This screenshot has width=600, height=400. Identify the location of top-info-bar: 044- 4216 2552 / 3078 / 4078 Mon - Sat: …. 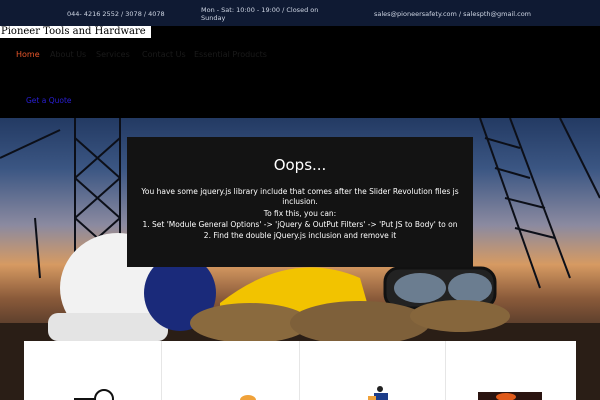
(300, 13).